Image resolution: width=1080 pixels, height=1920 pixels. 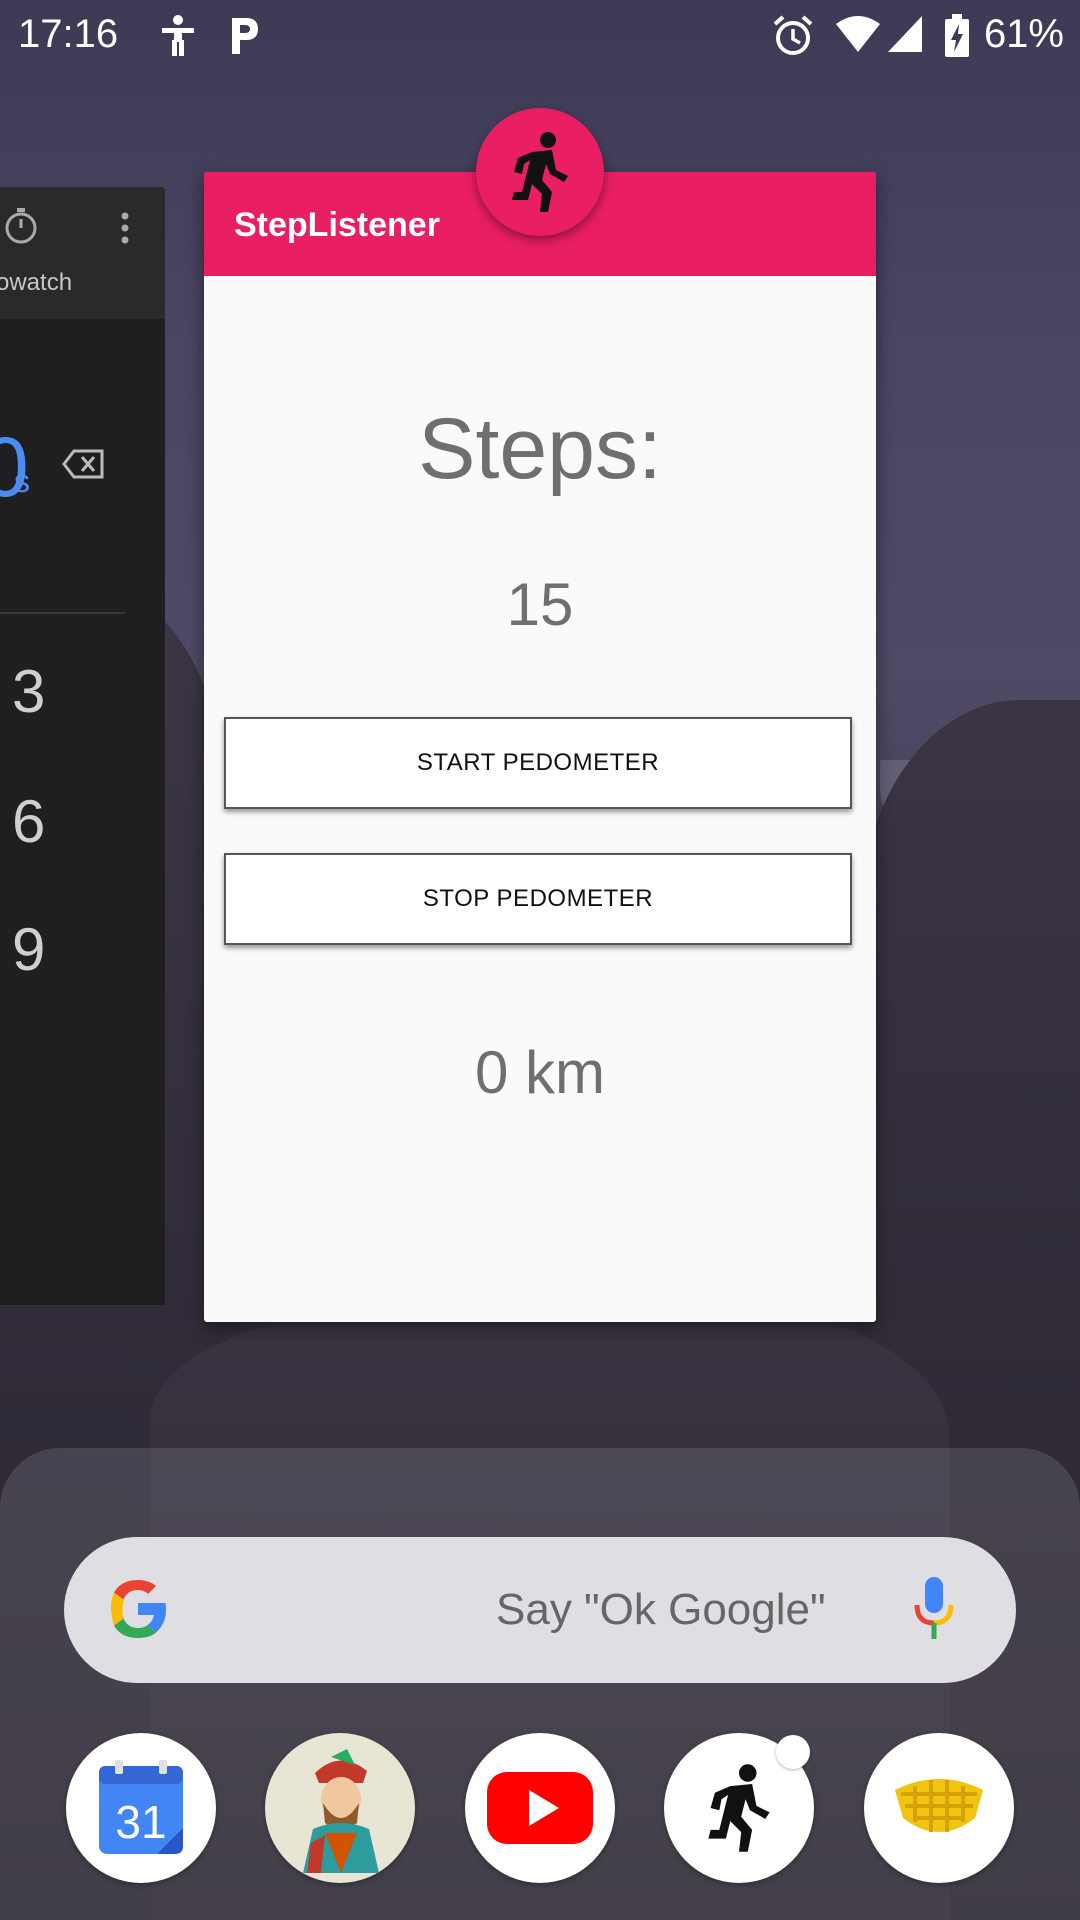 I want to click on start-pedometer-button: START PEDOMETER, so click(x=538, y=763).